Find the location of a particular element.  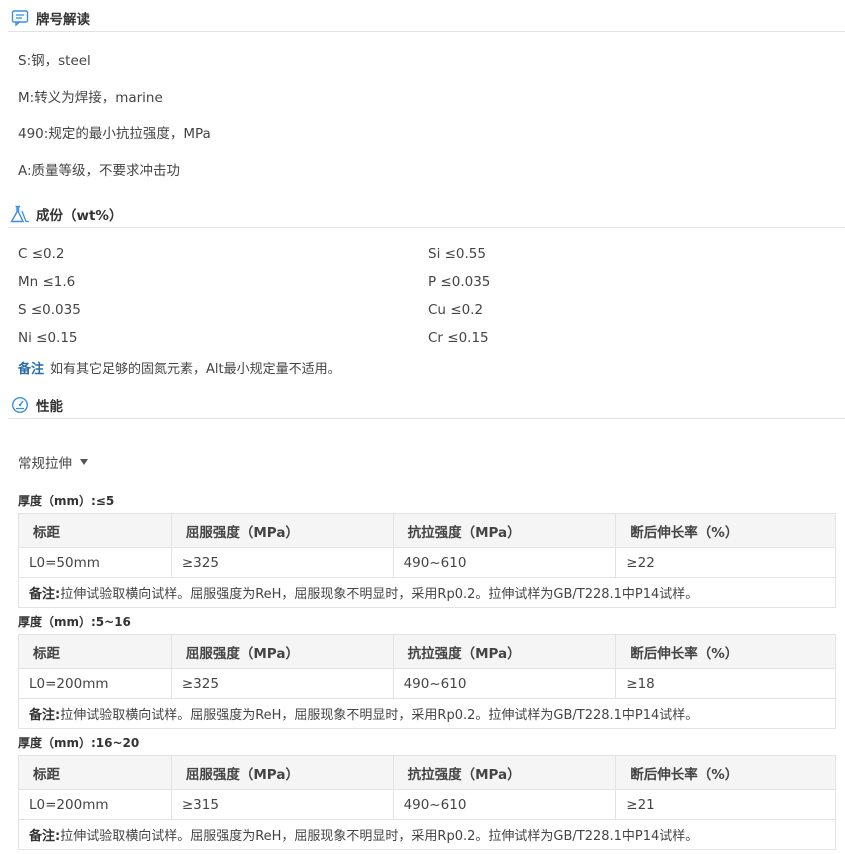

flask-icon is located at coordinates (20, 214).